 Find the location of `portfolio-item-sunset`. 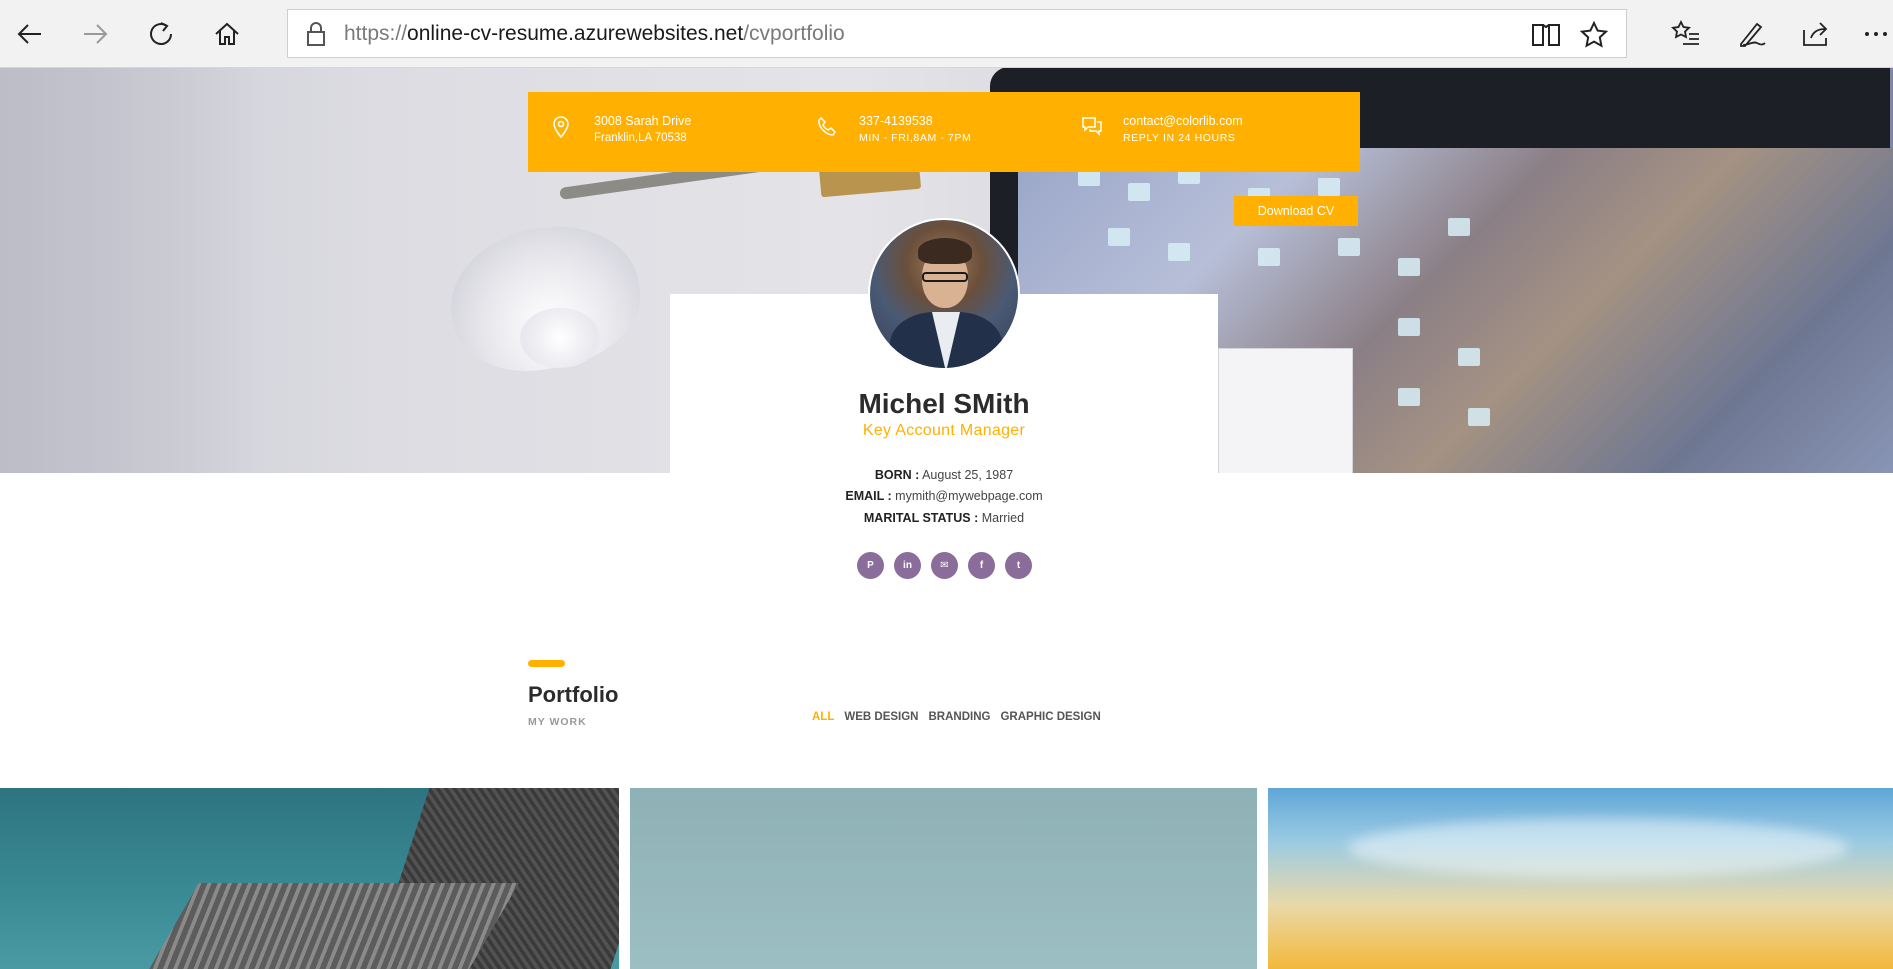

portfolio-item-sunset is located at coordinates (1580, 878).